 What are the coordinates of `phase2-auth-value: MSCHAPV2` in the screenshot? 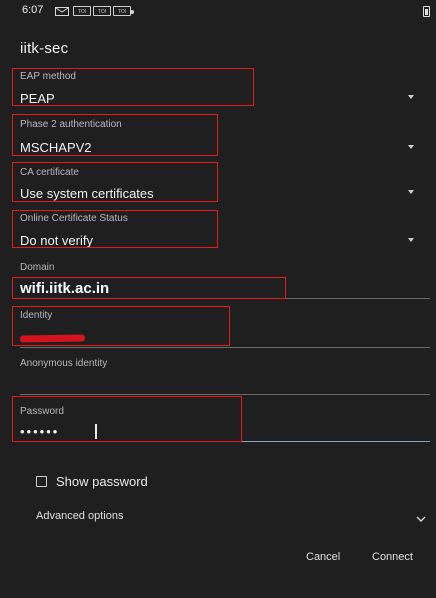 It's located at (56, 147).